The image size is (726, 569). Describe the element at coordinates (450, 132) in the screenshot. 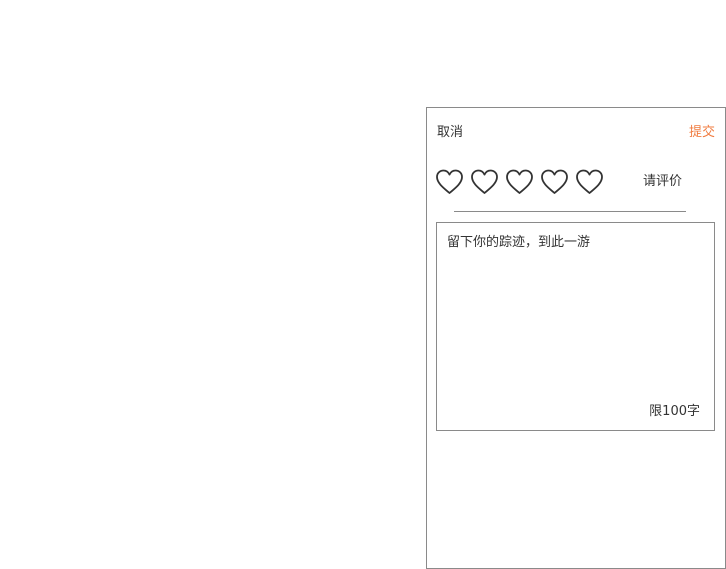

I see `cancel-button: 取消` at that location.